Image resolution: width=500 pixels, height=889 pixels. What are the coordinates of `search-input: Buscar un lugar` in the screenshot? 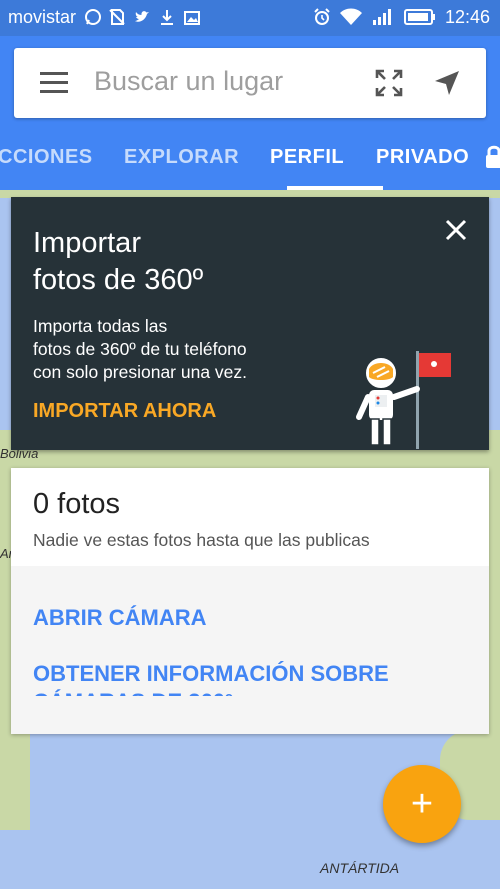 It's located at (188, 81).